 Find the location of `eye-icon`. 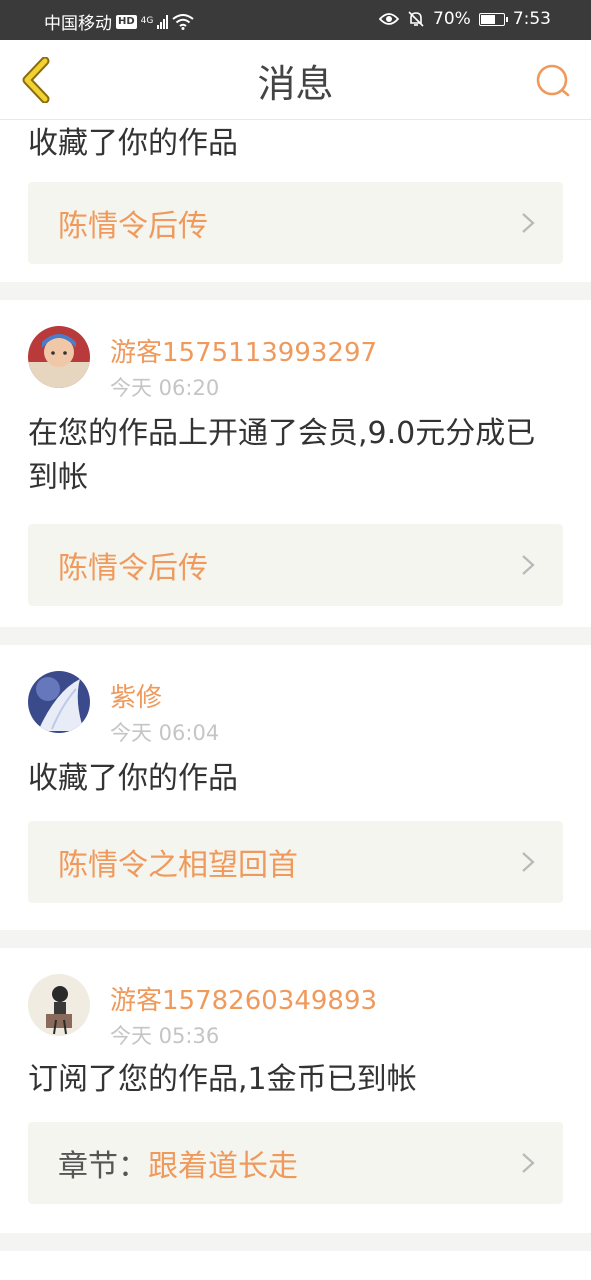

eye-icon is located at coordinates (389, 19).